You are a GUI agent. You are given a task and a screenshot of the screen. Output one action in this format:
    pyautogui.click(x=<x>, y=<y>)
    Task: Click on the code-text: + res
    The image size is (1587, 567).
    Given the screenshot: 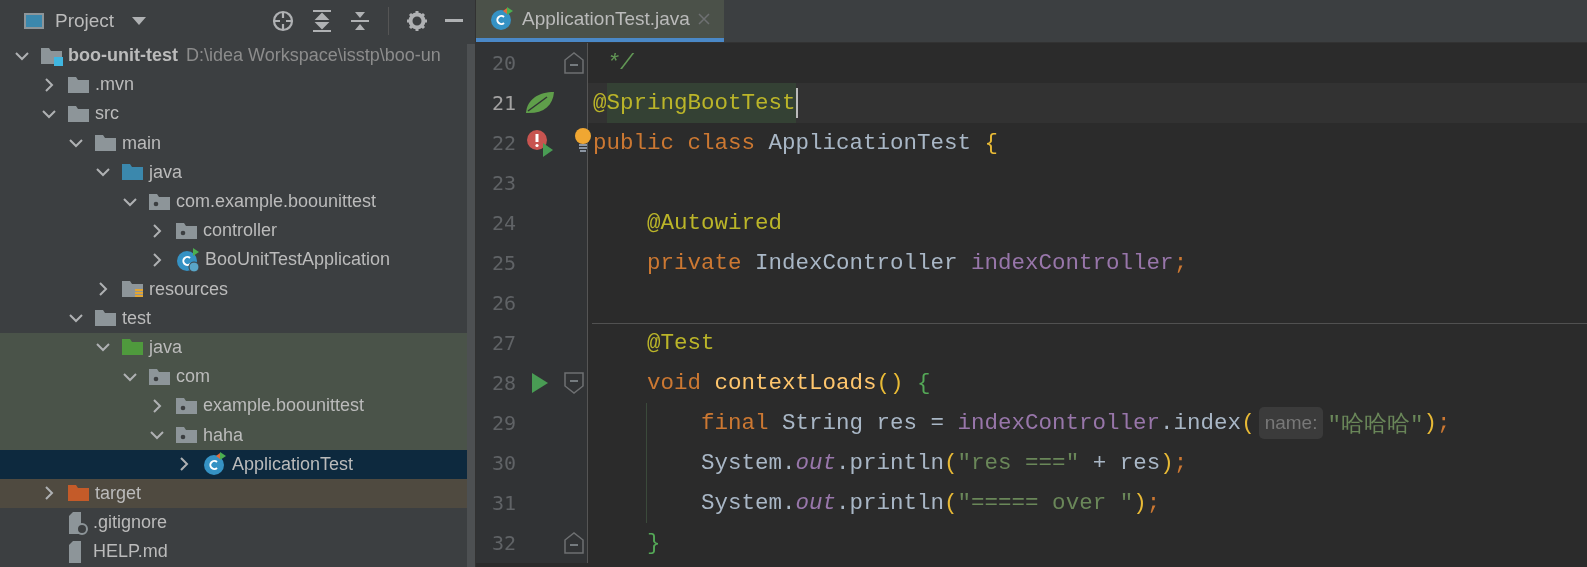 What is the action you would take?
    pyautogui.click(x=1126, y=463)
    